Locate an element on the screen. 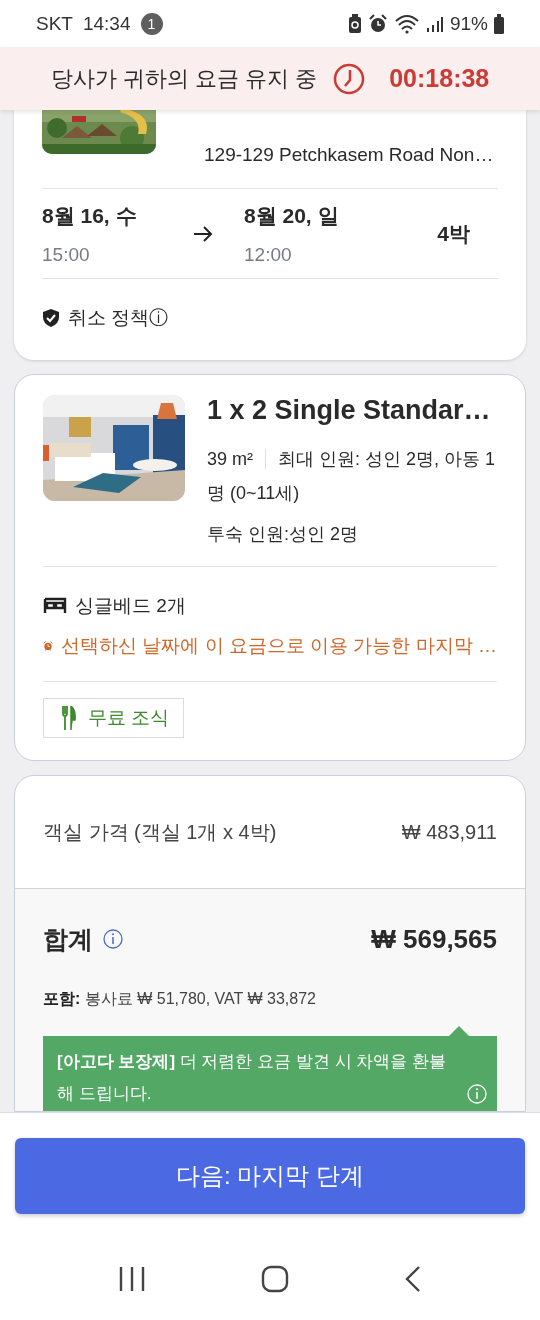 The height and width of the screenshot is (1320, 540). included-fees: 포함: 봉사료 ₩ 51,780, VAT ₩ 33,872 is located at coordinates (180, 999).